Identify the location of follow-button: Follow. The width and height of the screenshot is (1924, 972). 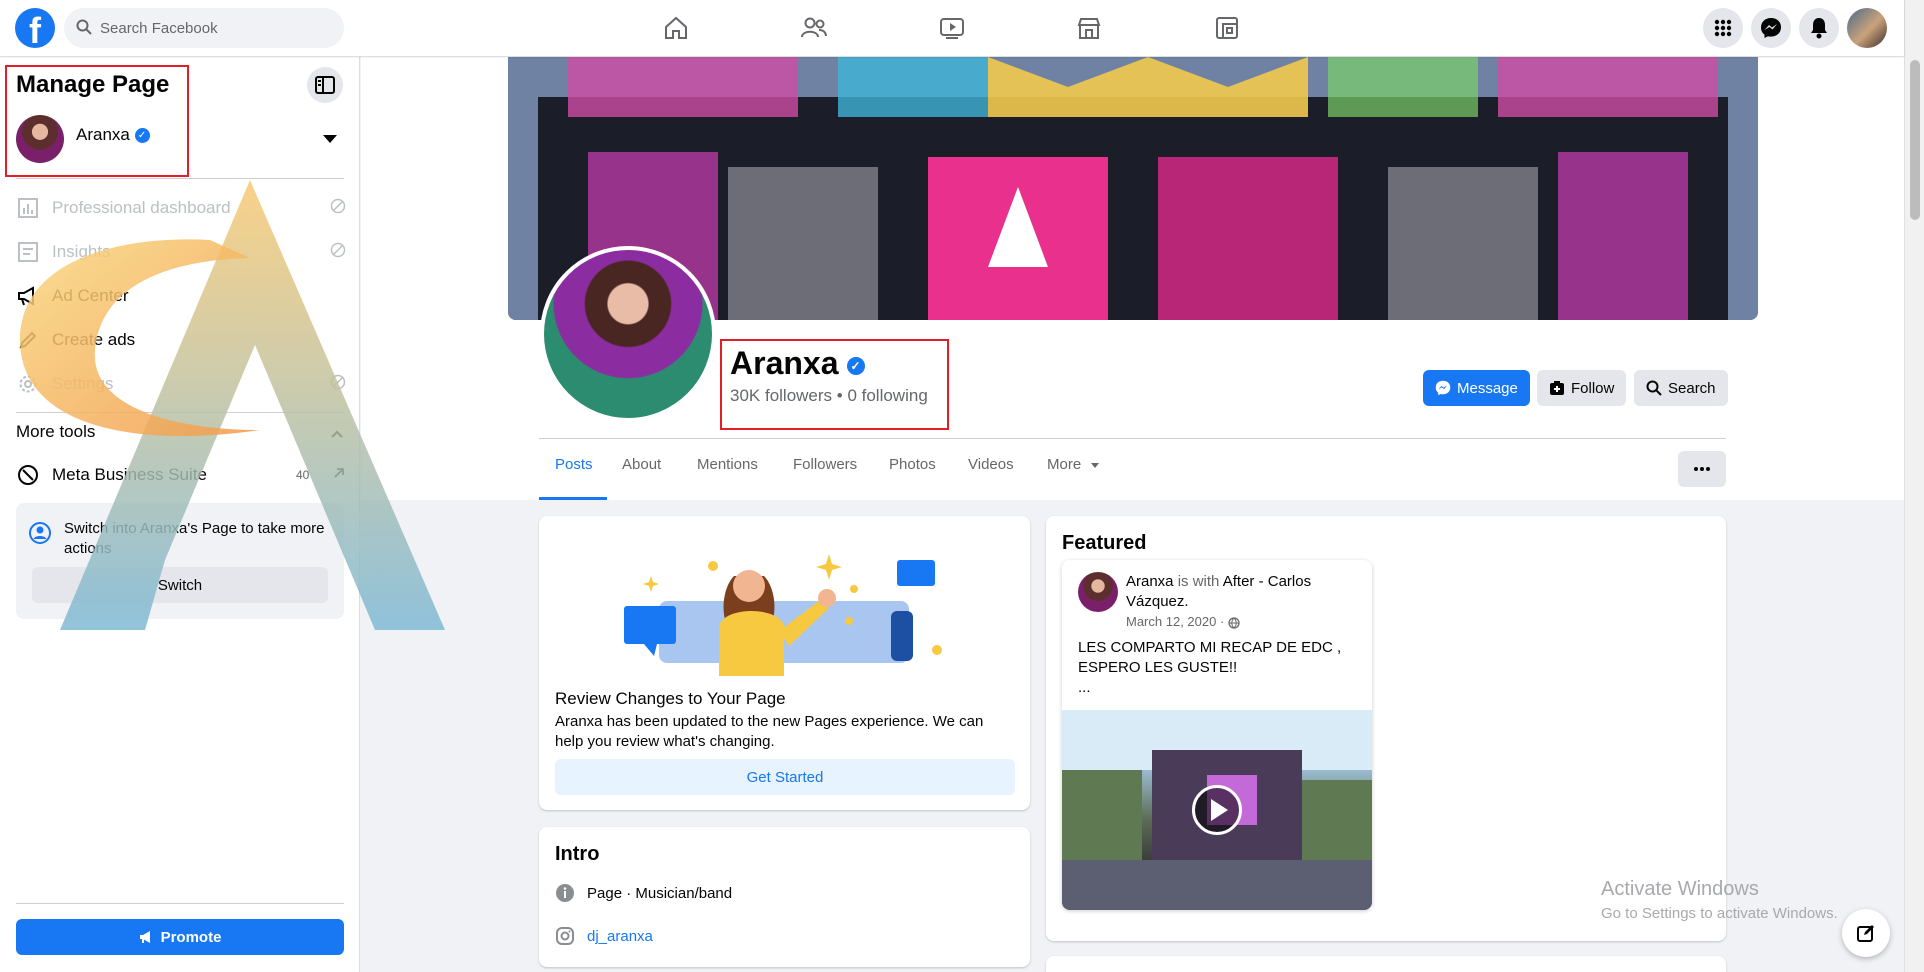
(1582, 388).